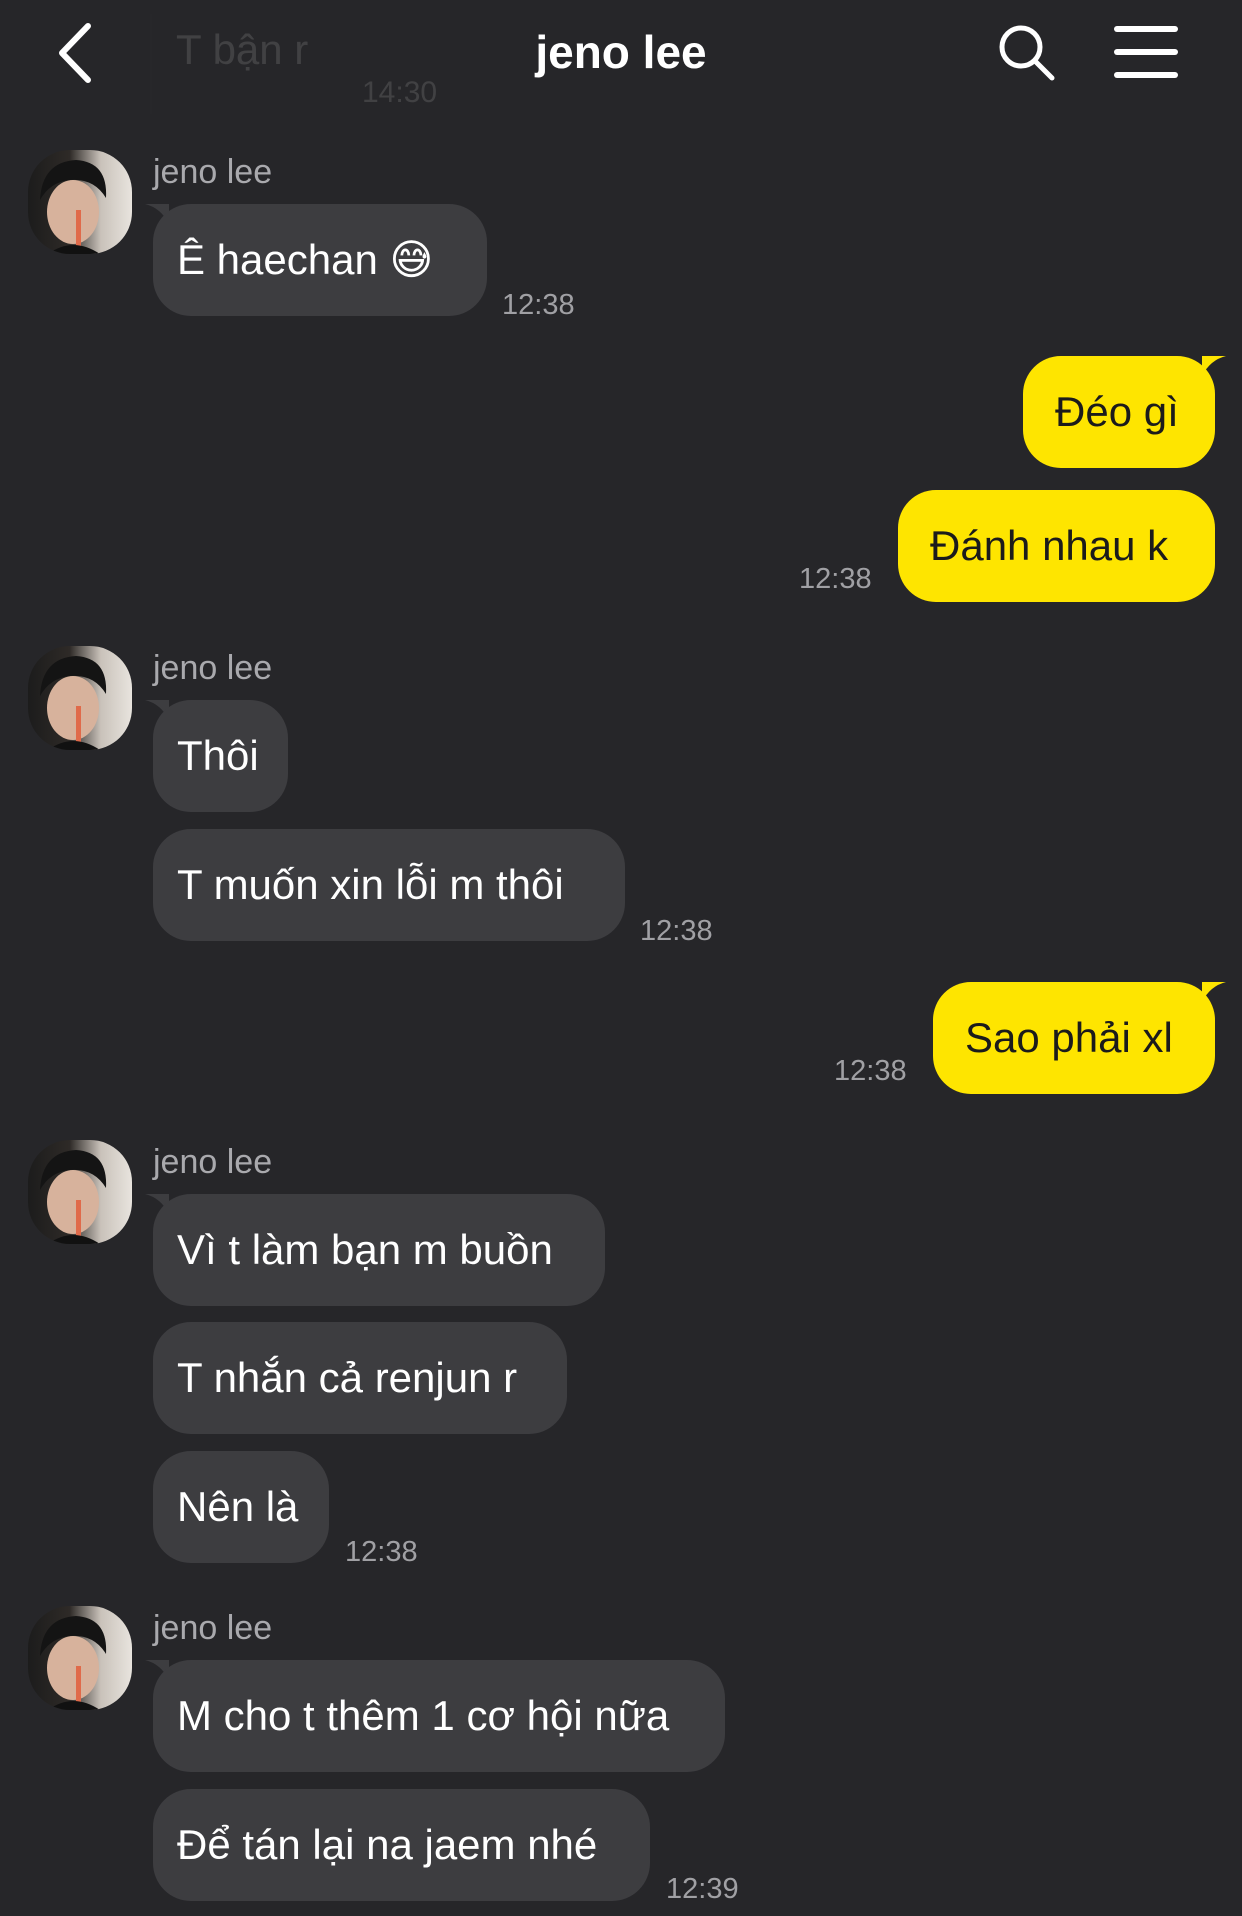 The height and width of the screenshot is (1916, 1242). Describe the element at coordinates (220, 756) in the screenshot. I see `incoming-message-bubble: Thôi` at that location.